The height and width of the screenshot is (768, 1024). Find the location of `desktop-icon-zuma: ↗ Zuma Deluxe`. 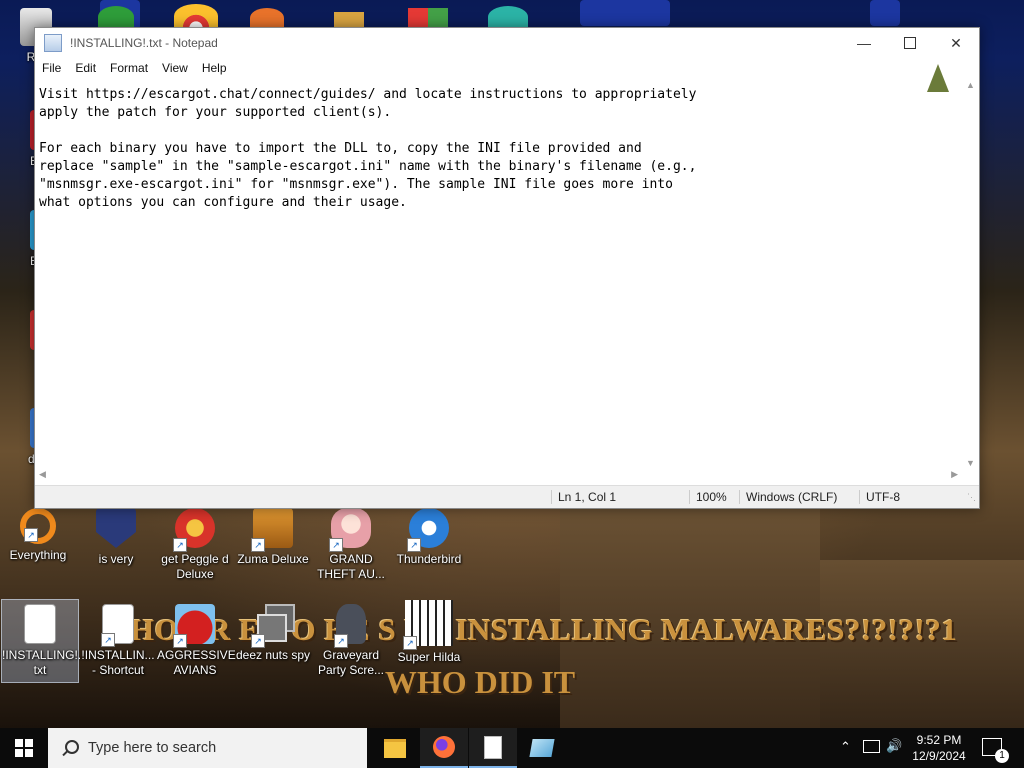

desktop-icon-zuma: ↗ Zuma Deluxe is located at coordinates (273, 537).